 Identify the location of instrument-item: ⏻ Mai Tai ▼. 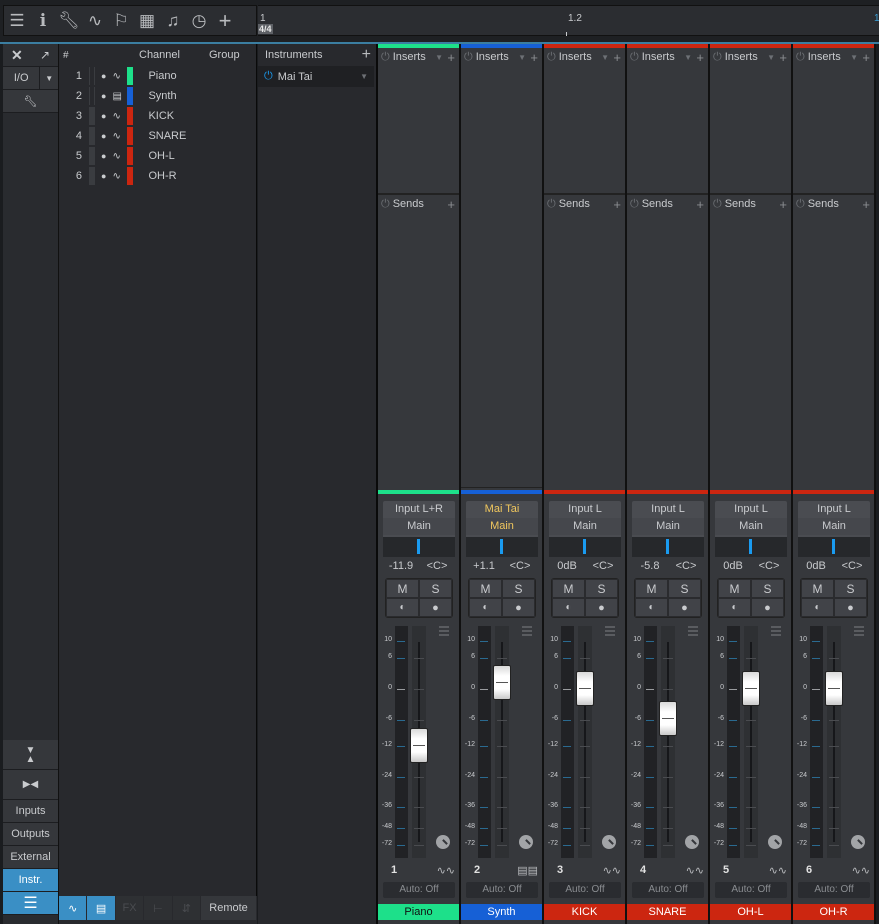
(316, 76).